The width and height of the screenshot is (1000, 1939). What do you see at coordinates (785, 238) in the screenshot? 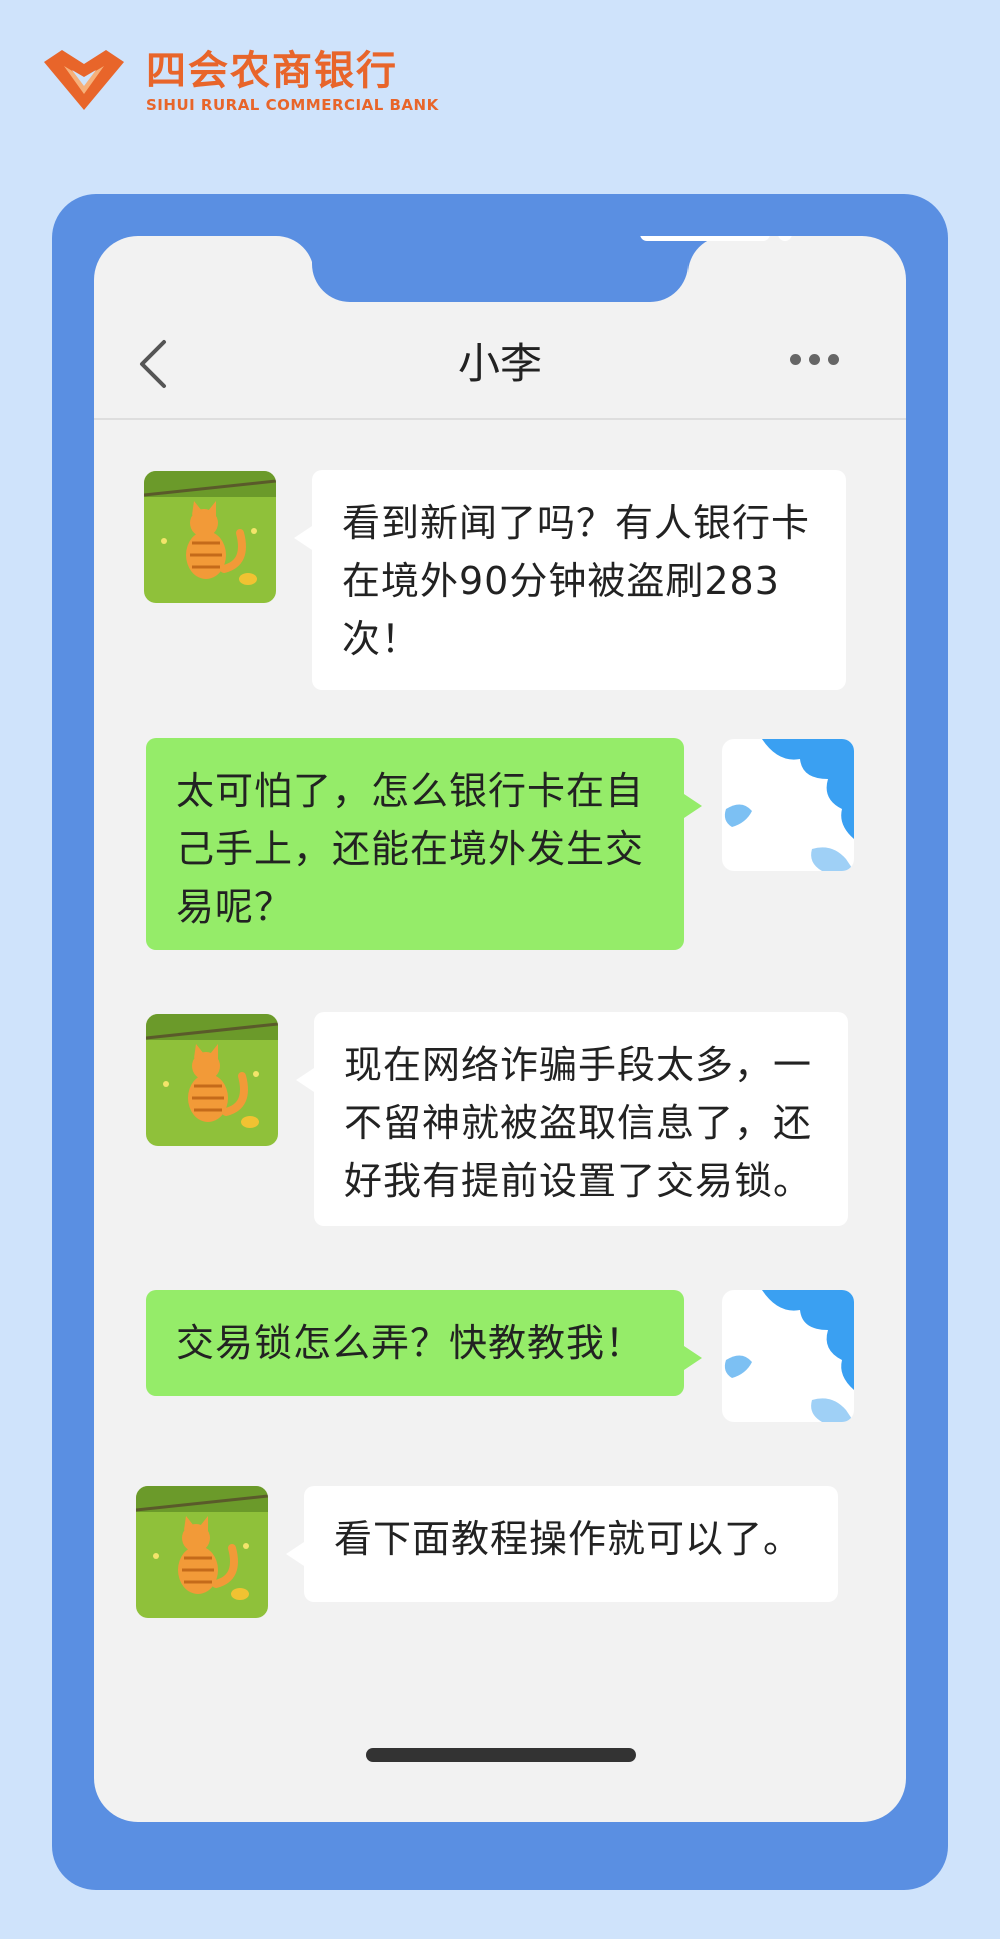
I see `front-camera` at bounding box center [785, 238].